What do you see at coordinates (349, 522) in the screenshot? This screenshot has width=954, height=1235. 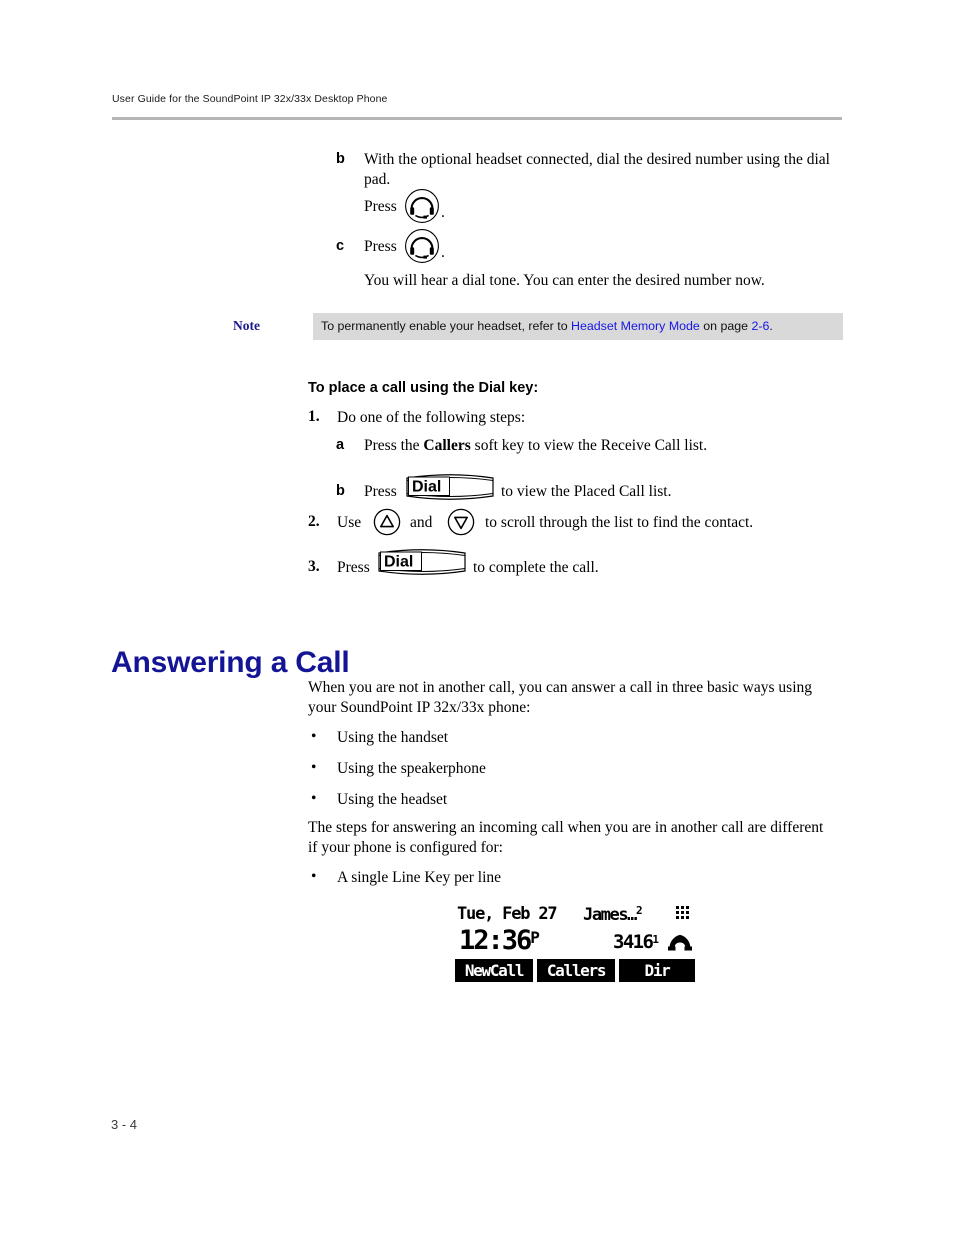 I see `step-2-before: Use` at bounding box center [349, 522].